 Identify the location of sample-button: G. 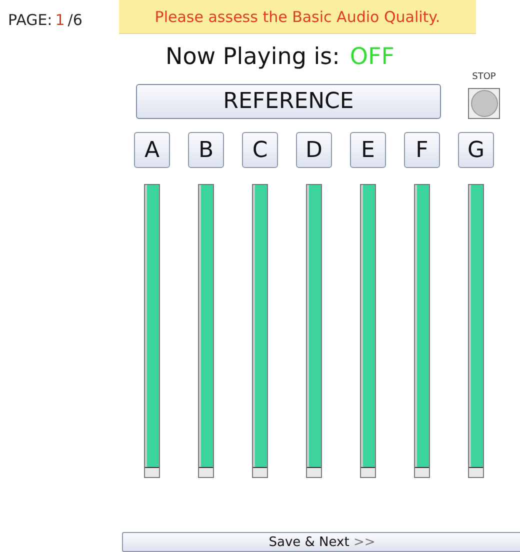
(476, 150).